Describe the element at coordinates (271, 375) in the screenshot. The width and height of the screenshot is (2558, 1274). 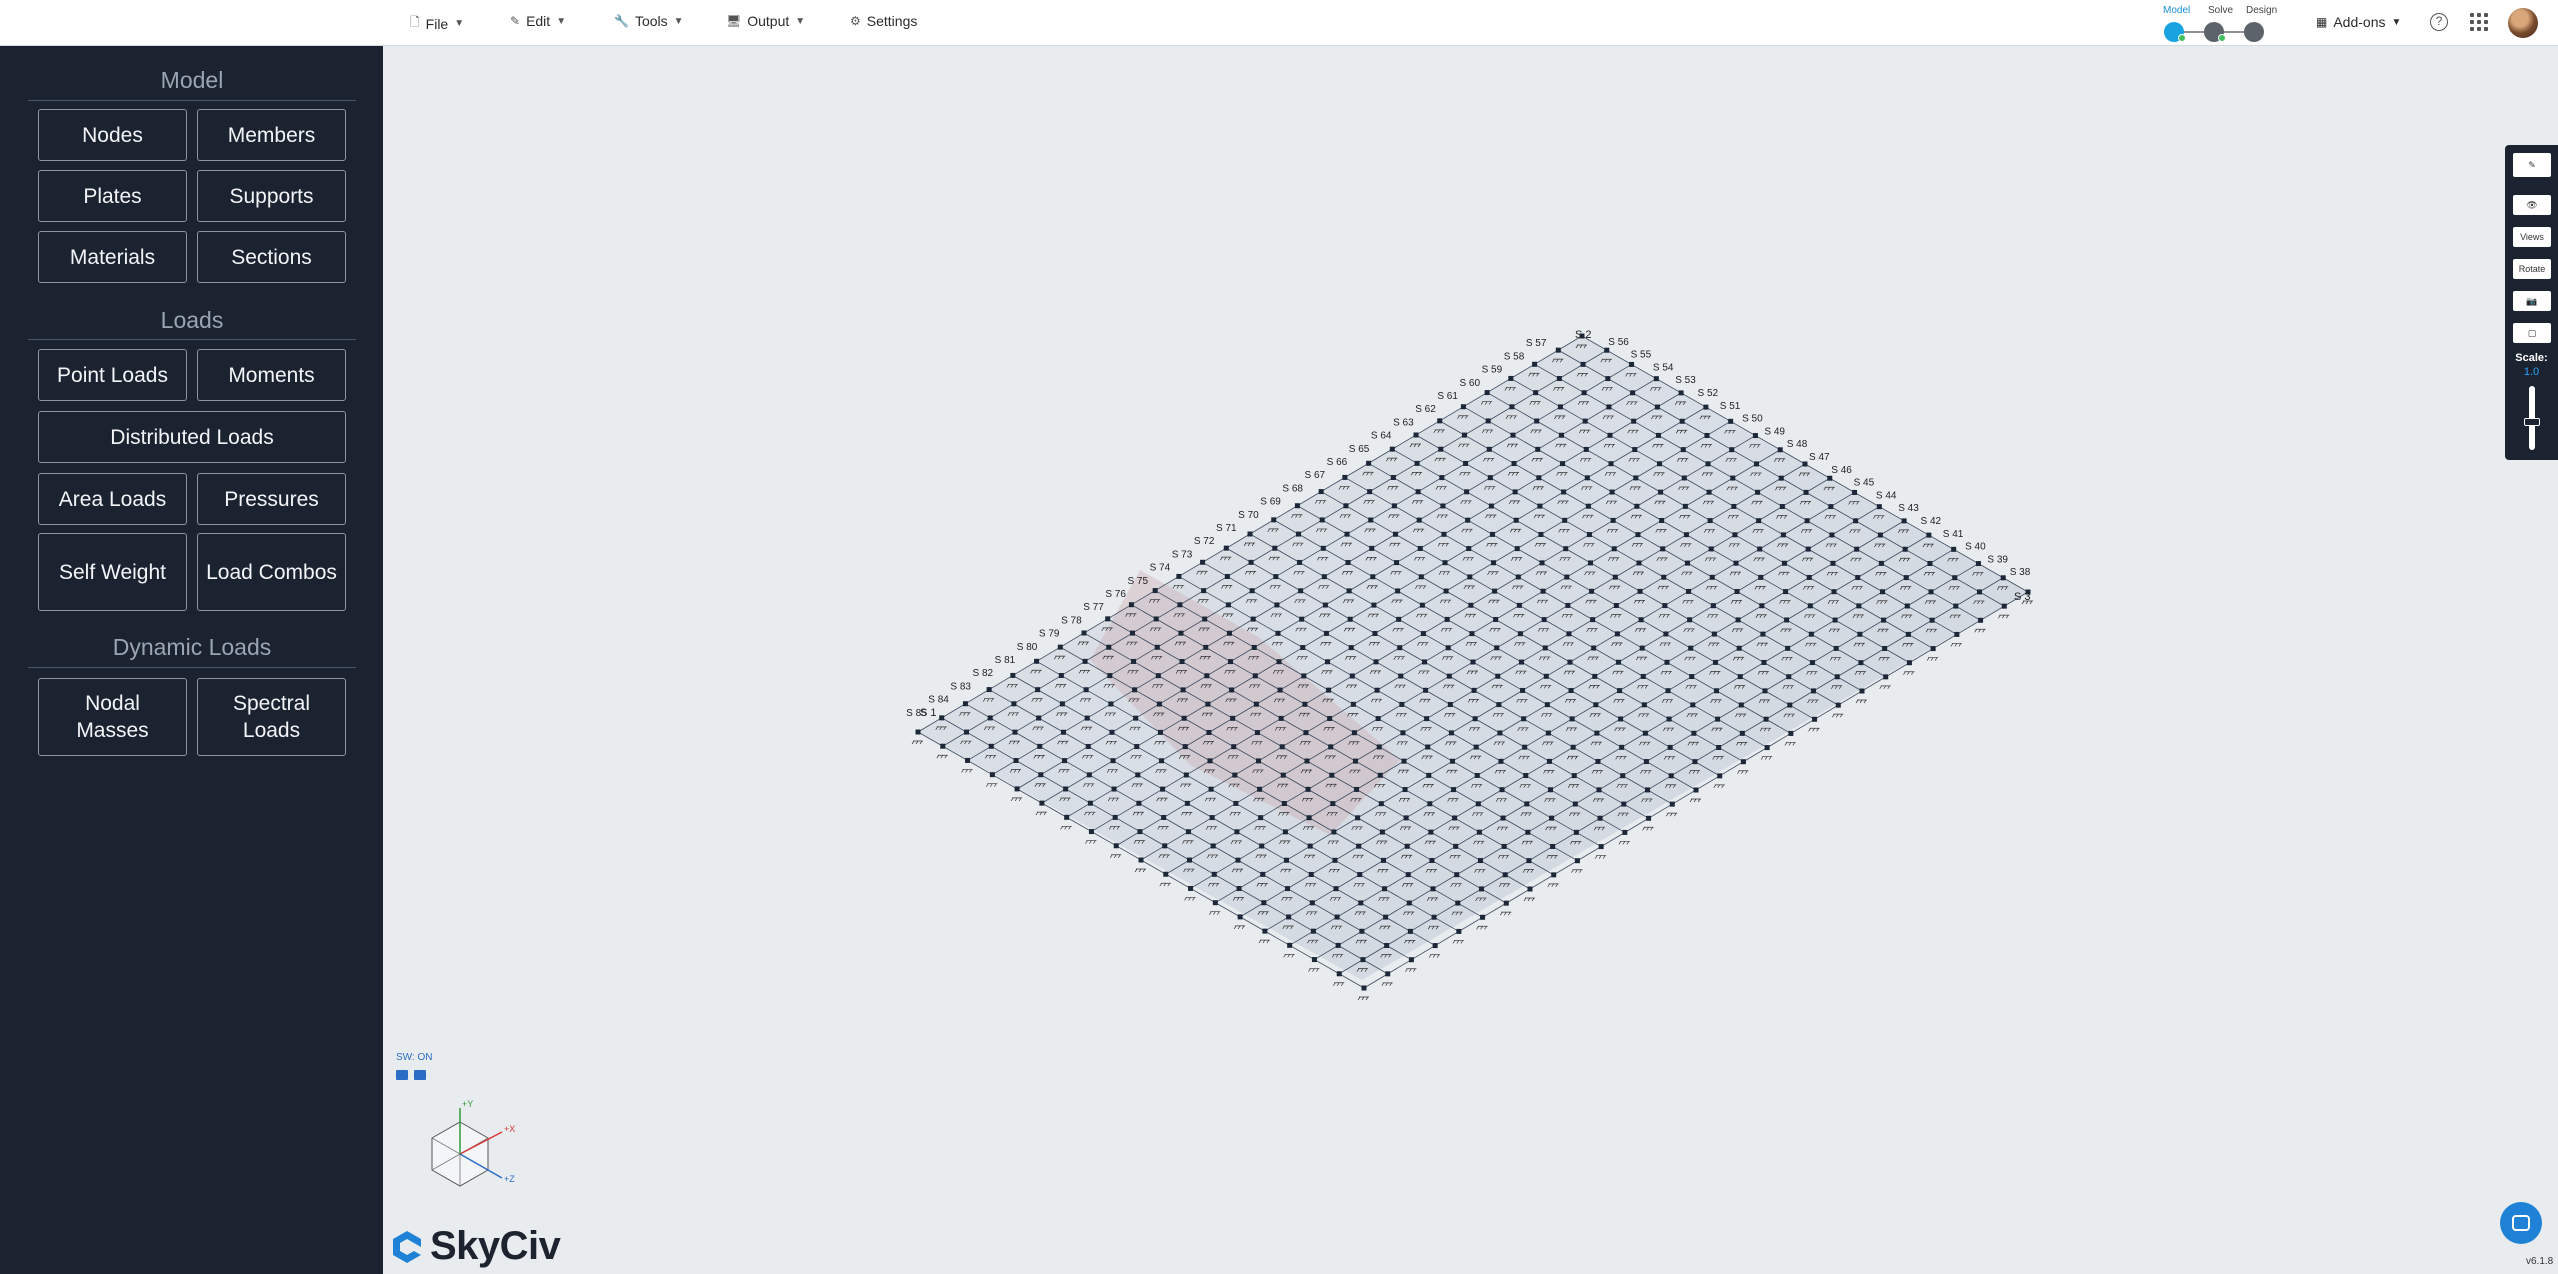
I see `moments-button: Moments` at that location.